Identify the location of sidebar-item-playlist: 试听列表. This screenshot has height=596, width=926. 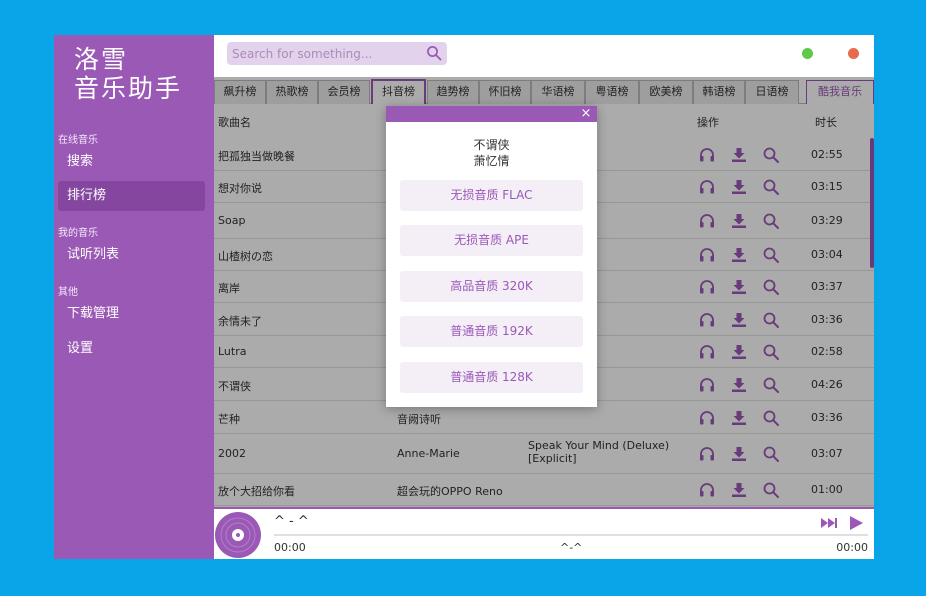
(131, 255).